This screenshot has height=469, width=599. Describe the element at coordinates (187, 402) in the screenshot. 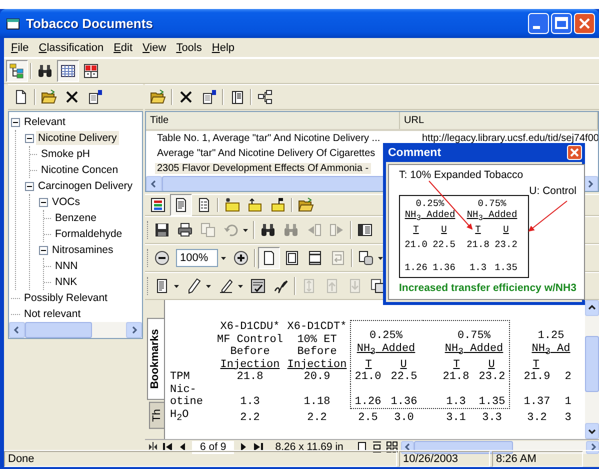

I see `row-label: otine` at that location.